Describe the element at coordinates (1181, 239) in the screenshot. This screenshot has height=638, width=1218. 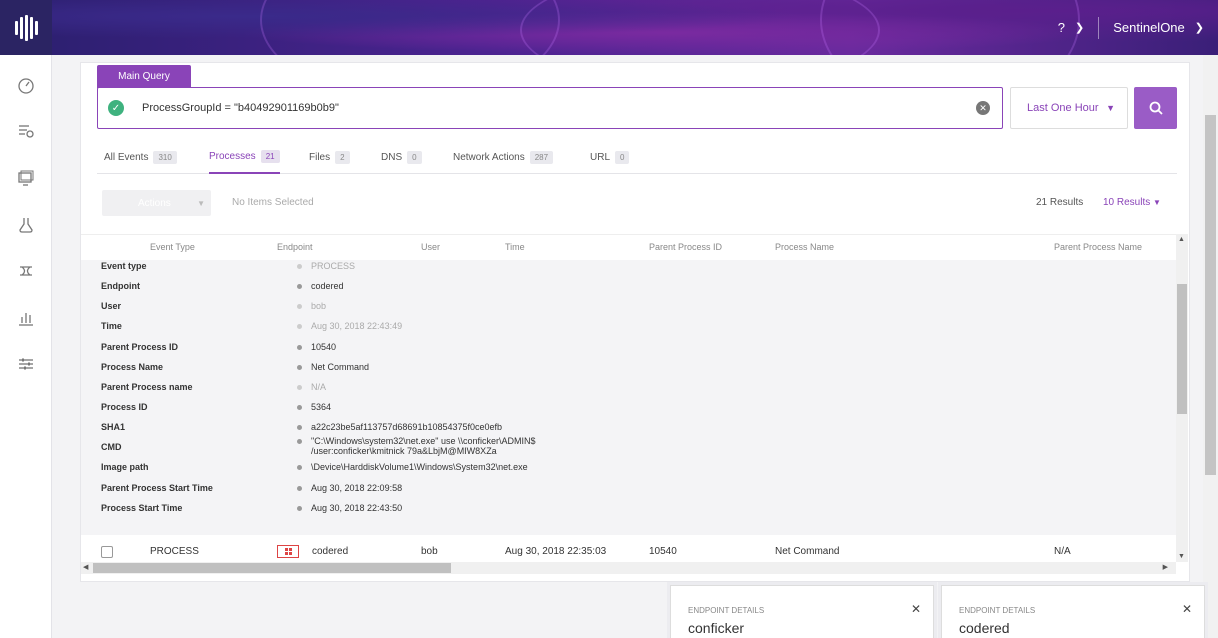
I see `scroll-up-icon: ▲` at that location.